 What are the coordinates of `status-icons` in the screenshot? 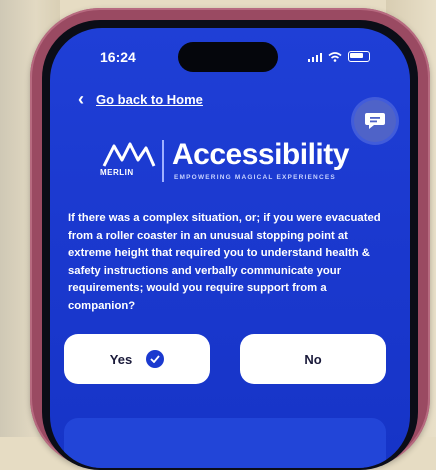 It's located at (339, 56).